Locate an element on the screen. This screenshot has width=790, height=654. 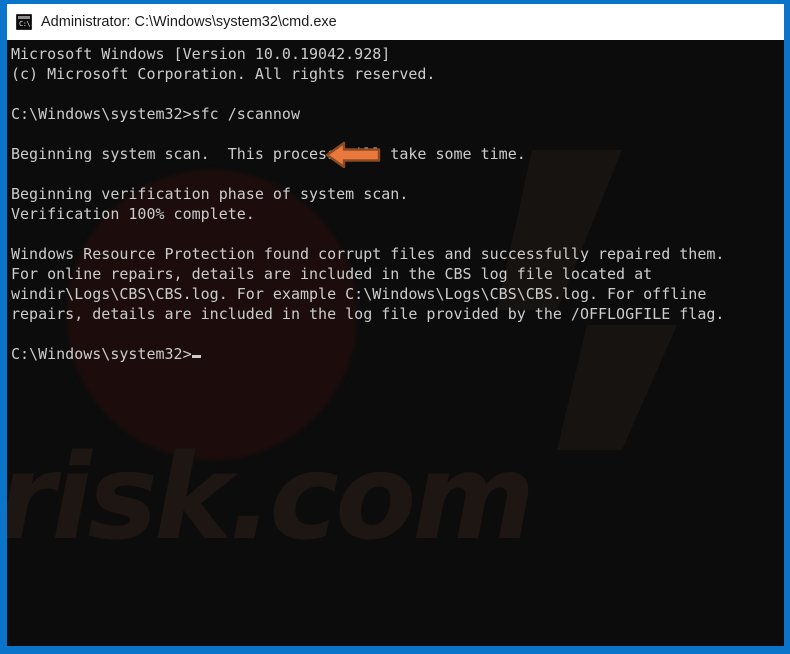
watermark-text: risk.com is located at coordinates (271, 497).